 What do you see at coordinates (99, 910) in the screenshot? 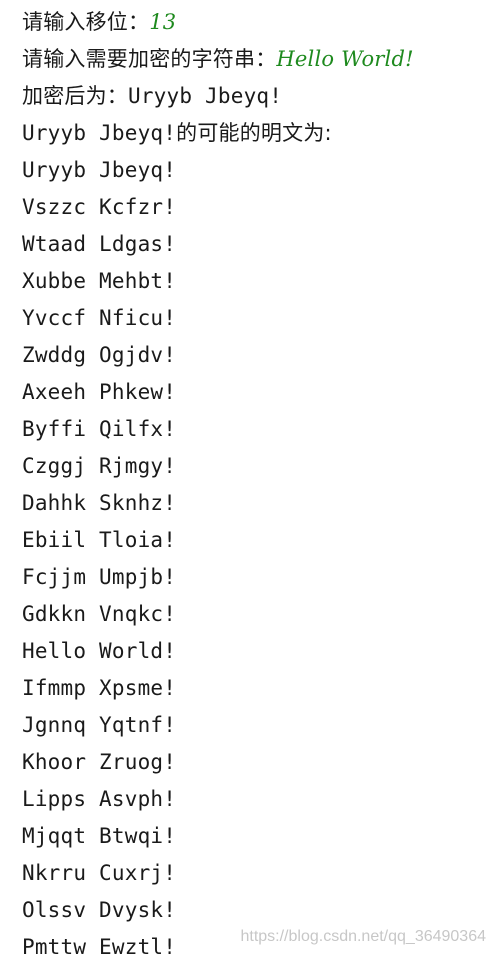
I see `candidate-line: Olssv Dvysk!` at bounding box center [99, 910].